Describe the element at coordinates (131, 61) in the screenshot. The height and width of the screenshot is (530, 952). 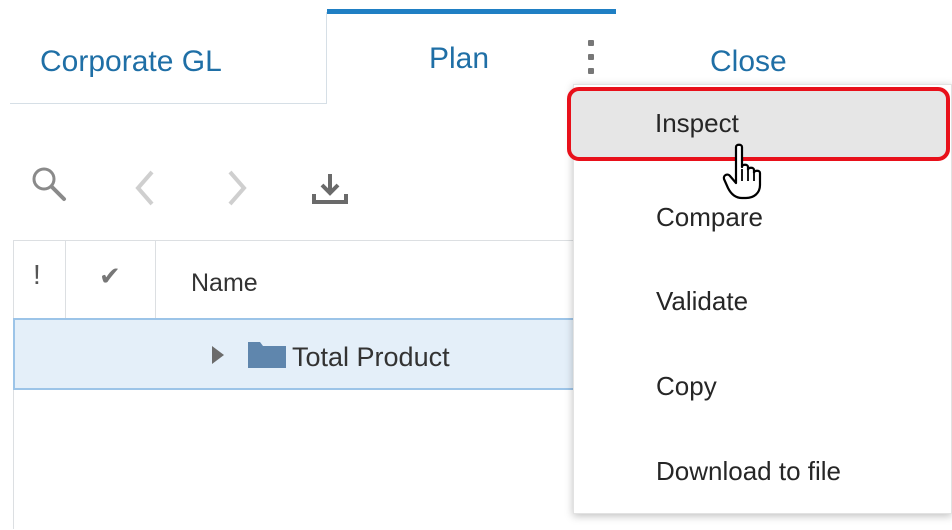
I see `tab-label: Corporate GL` at that location.